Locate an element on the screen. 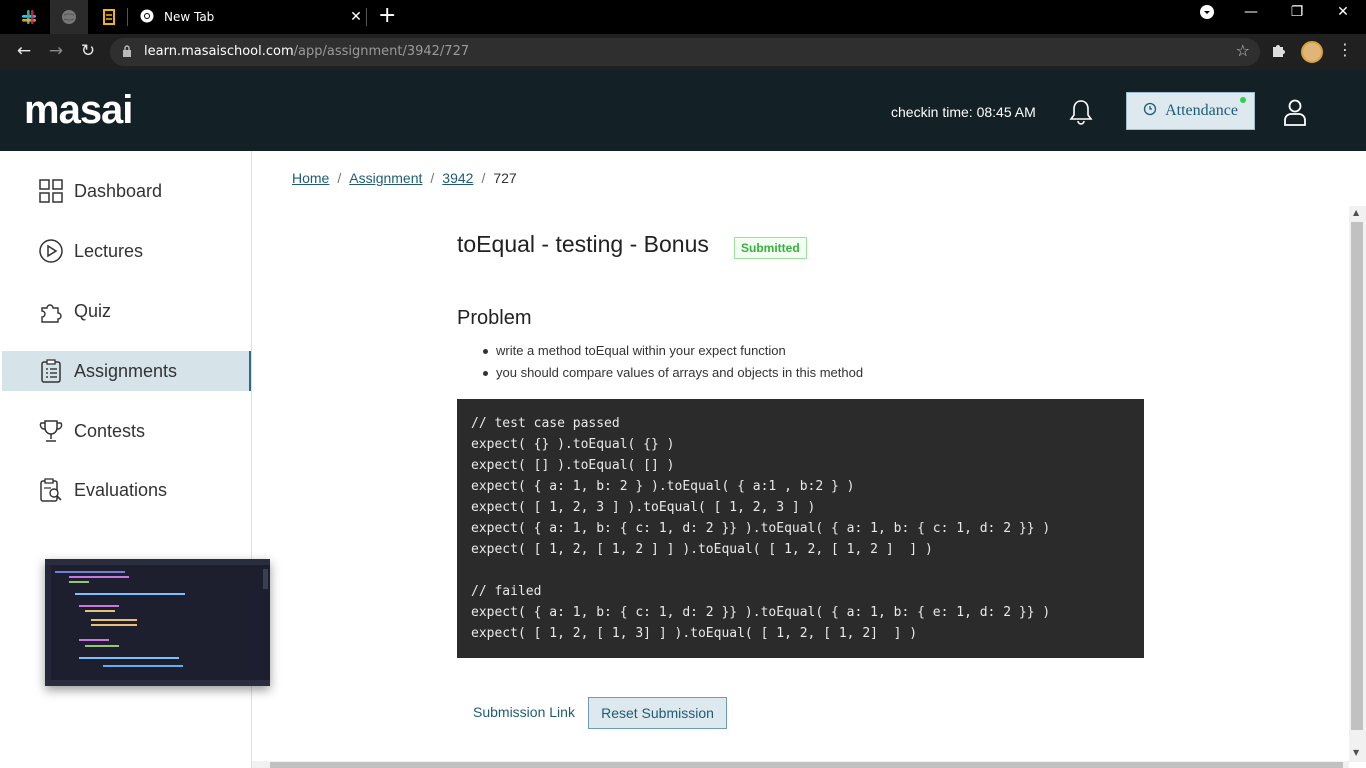  trophy-icon is located at coordinates (51, 431).